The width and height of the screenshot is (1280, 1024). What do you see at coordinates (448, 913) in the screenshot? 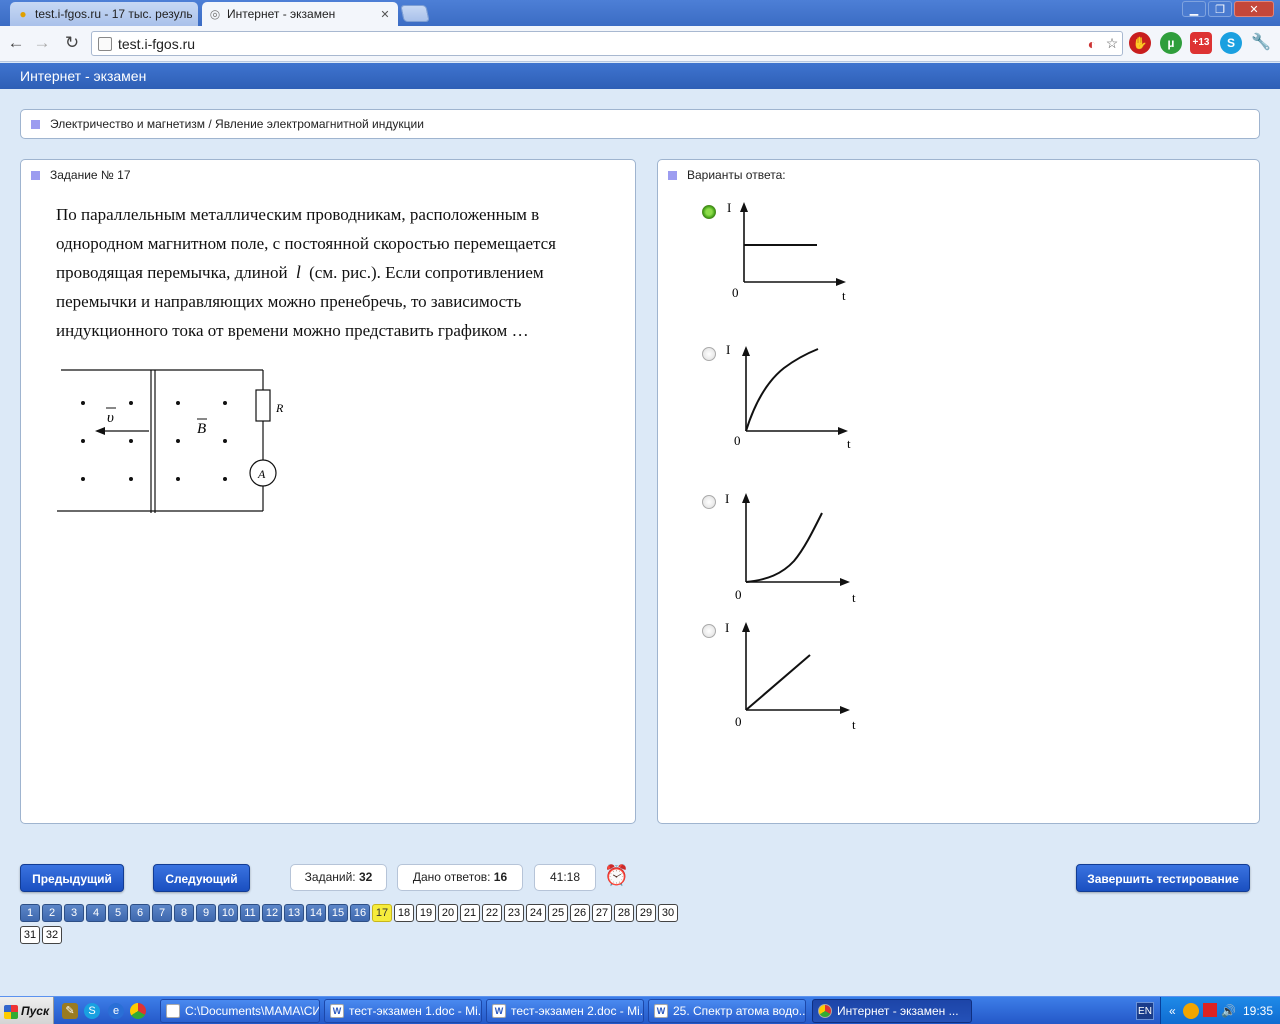
I see `question-nav-20: 20` at bounding box center [448, 913].